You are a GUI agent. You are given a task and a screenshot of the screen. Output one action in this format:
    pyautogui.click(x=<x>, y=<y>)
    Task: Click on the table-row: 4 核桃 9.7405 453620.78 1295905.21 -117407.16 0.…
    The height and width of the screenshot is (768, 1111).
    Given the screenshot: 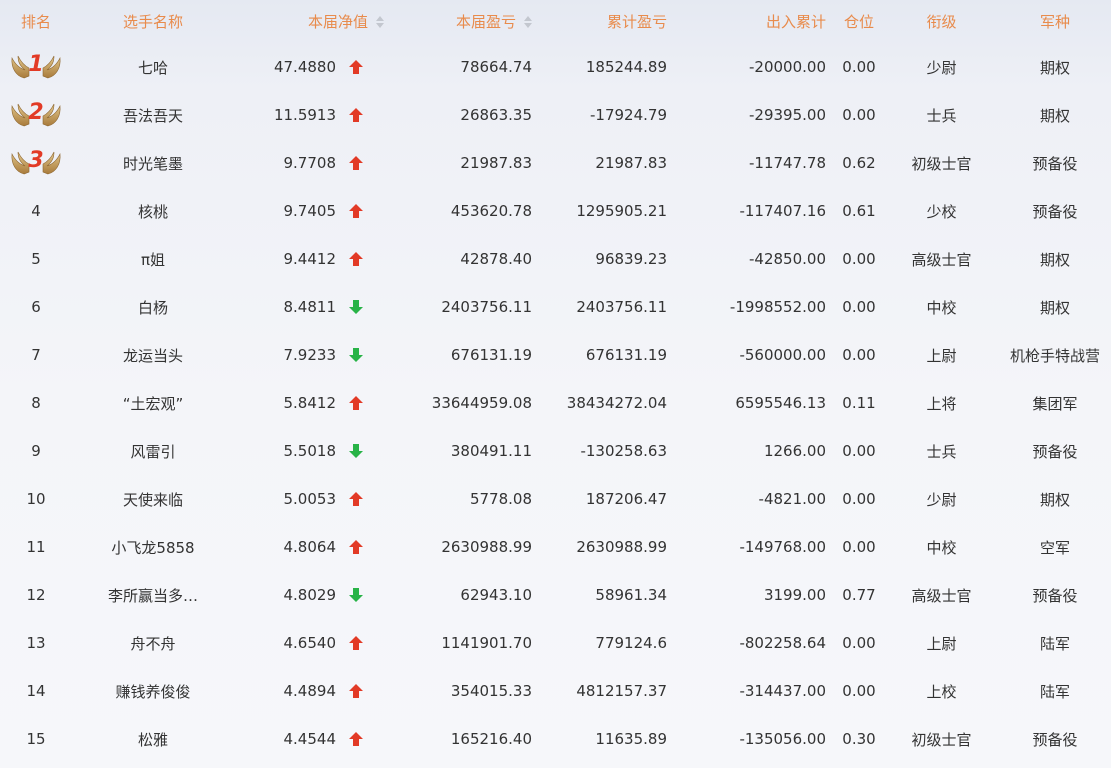 What is the action you would take?
    pyautogui.click(x=555, y=211)
    